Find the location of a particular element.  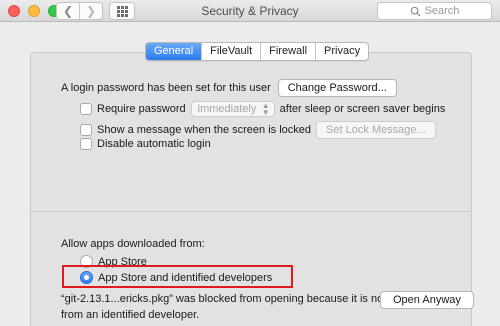

allow-apps-heading-row: Allow apps downloaded from: is located at coordinates (133, 244).